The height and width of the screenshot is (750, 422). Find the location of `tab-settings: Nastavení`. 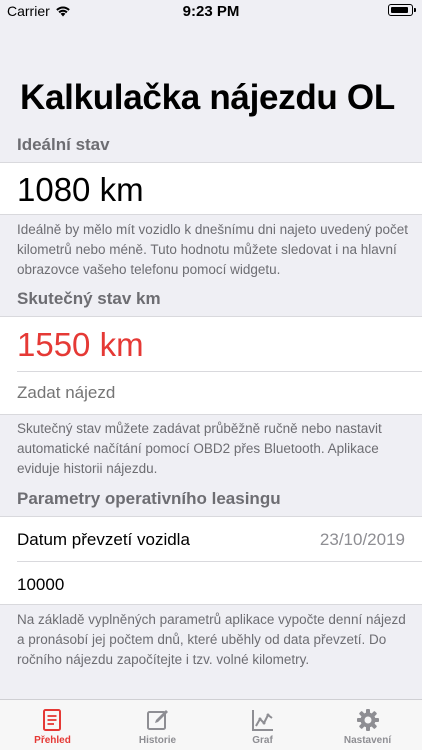

tab-settings: Nastavení is located at coordinates (367, 725).